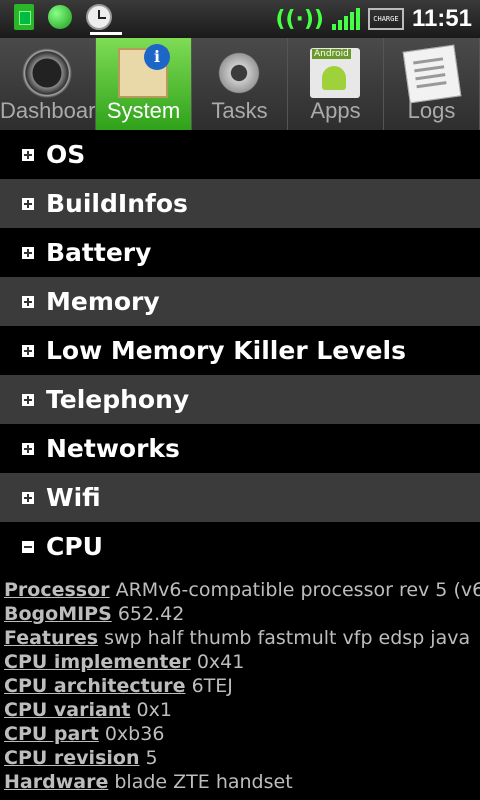 The image size is (480, 800). What do you see at coordinates (226, 350) in the screenshot?
I see `section-label: Low Memory Killer Levels` at bounding box center [226, 350].